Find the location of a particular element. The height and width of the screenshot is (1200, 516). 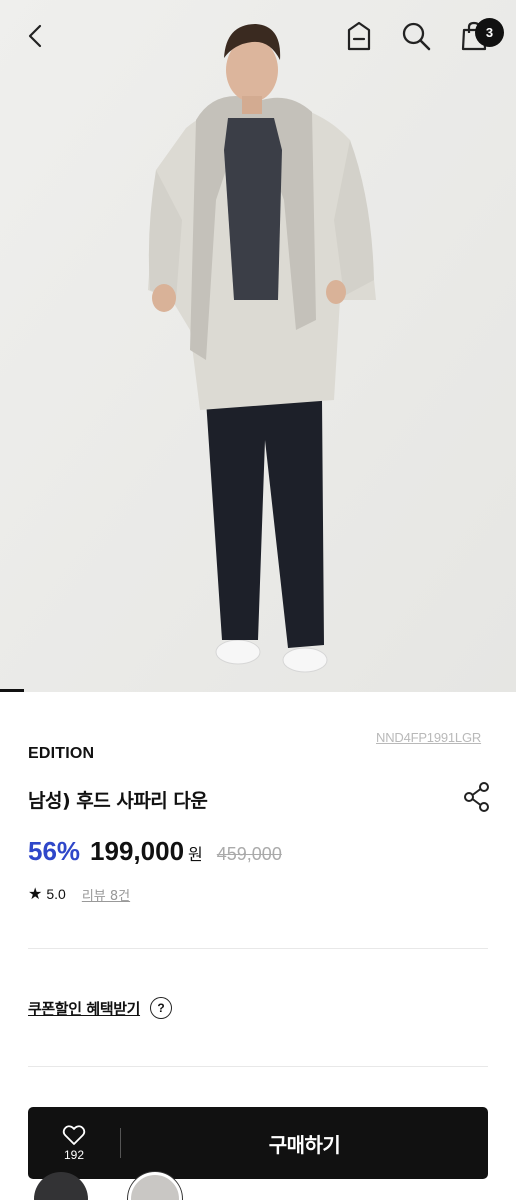

currency-unit: 원 is located at coordinates (195, 854).